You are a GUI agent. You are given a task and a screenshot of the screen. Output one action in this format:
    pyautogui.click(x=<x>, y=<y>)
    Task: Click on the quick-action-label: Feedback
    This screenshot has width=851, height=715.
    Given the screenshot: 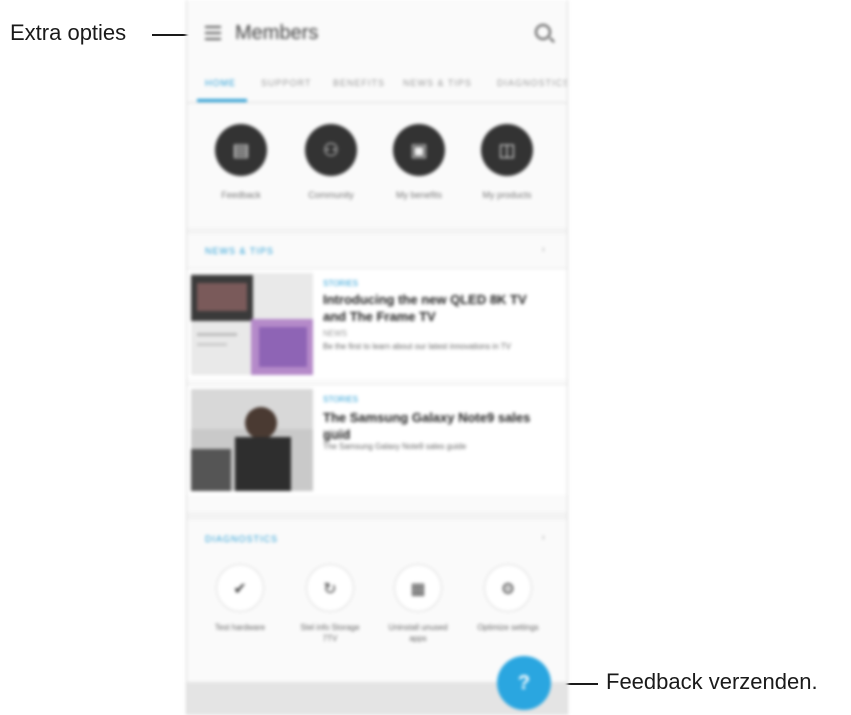 What is the action you would take?
    pyautogui.click(x=241, y=195)
    